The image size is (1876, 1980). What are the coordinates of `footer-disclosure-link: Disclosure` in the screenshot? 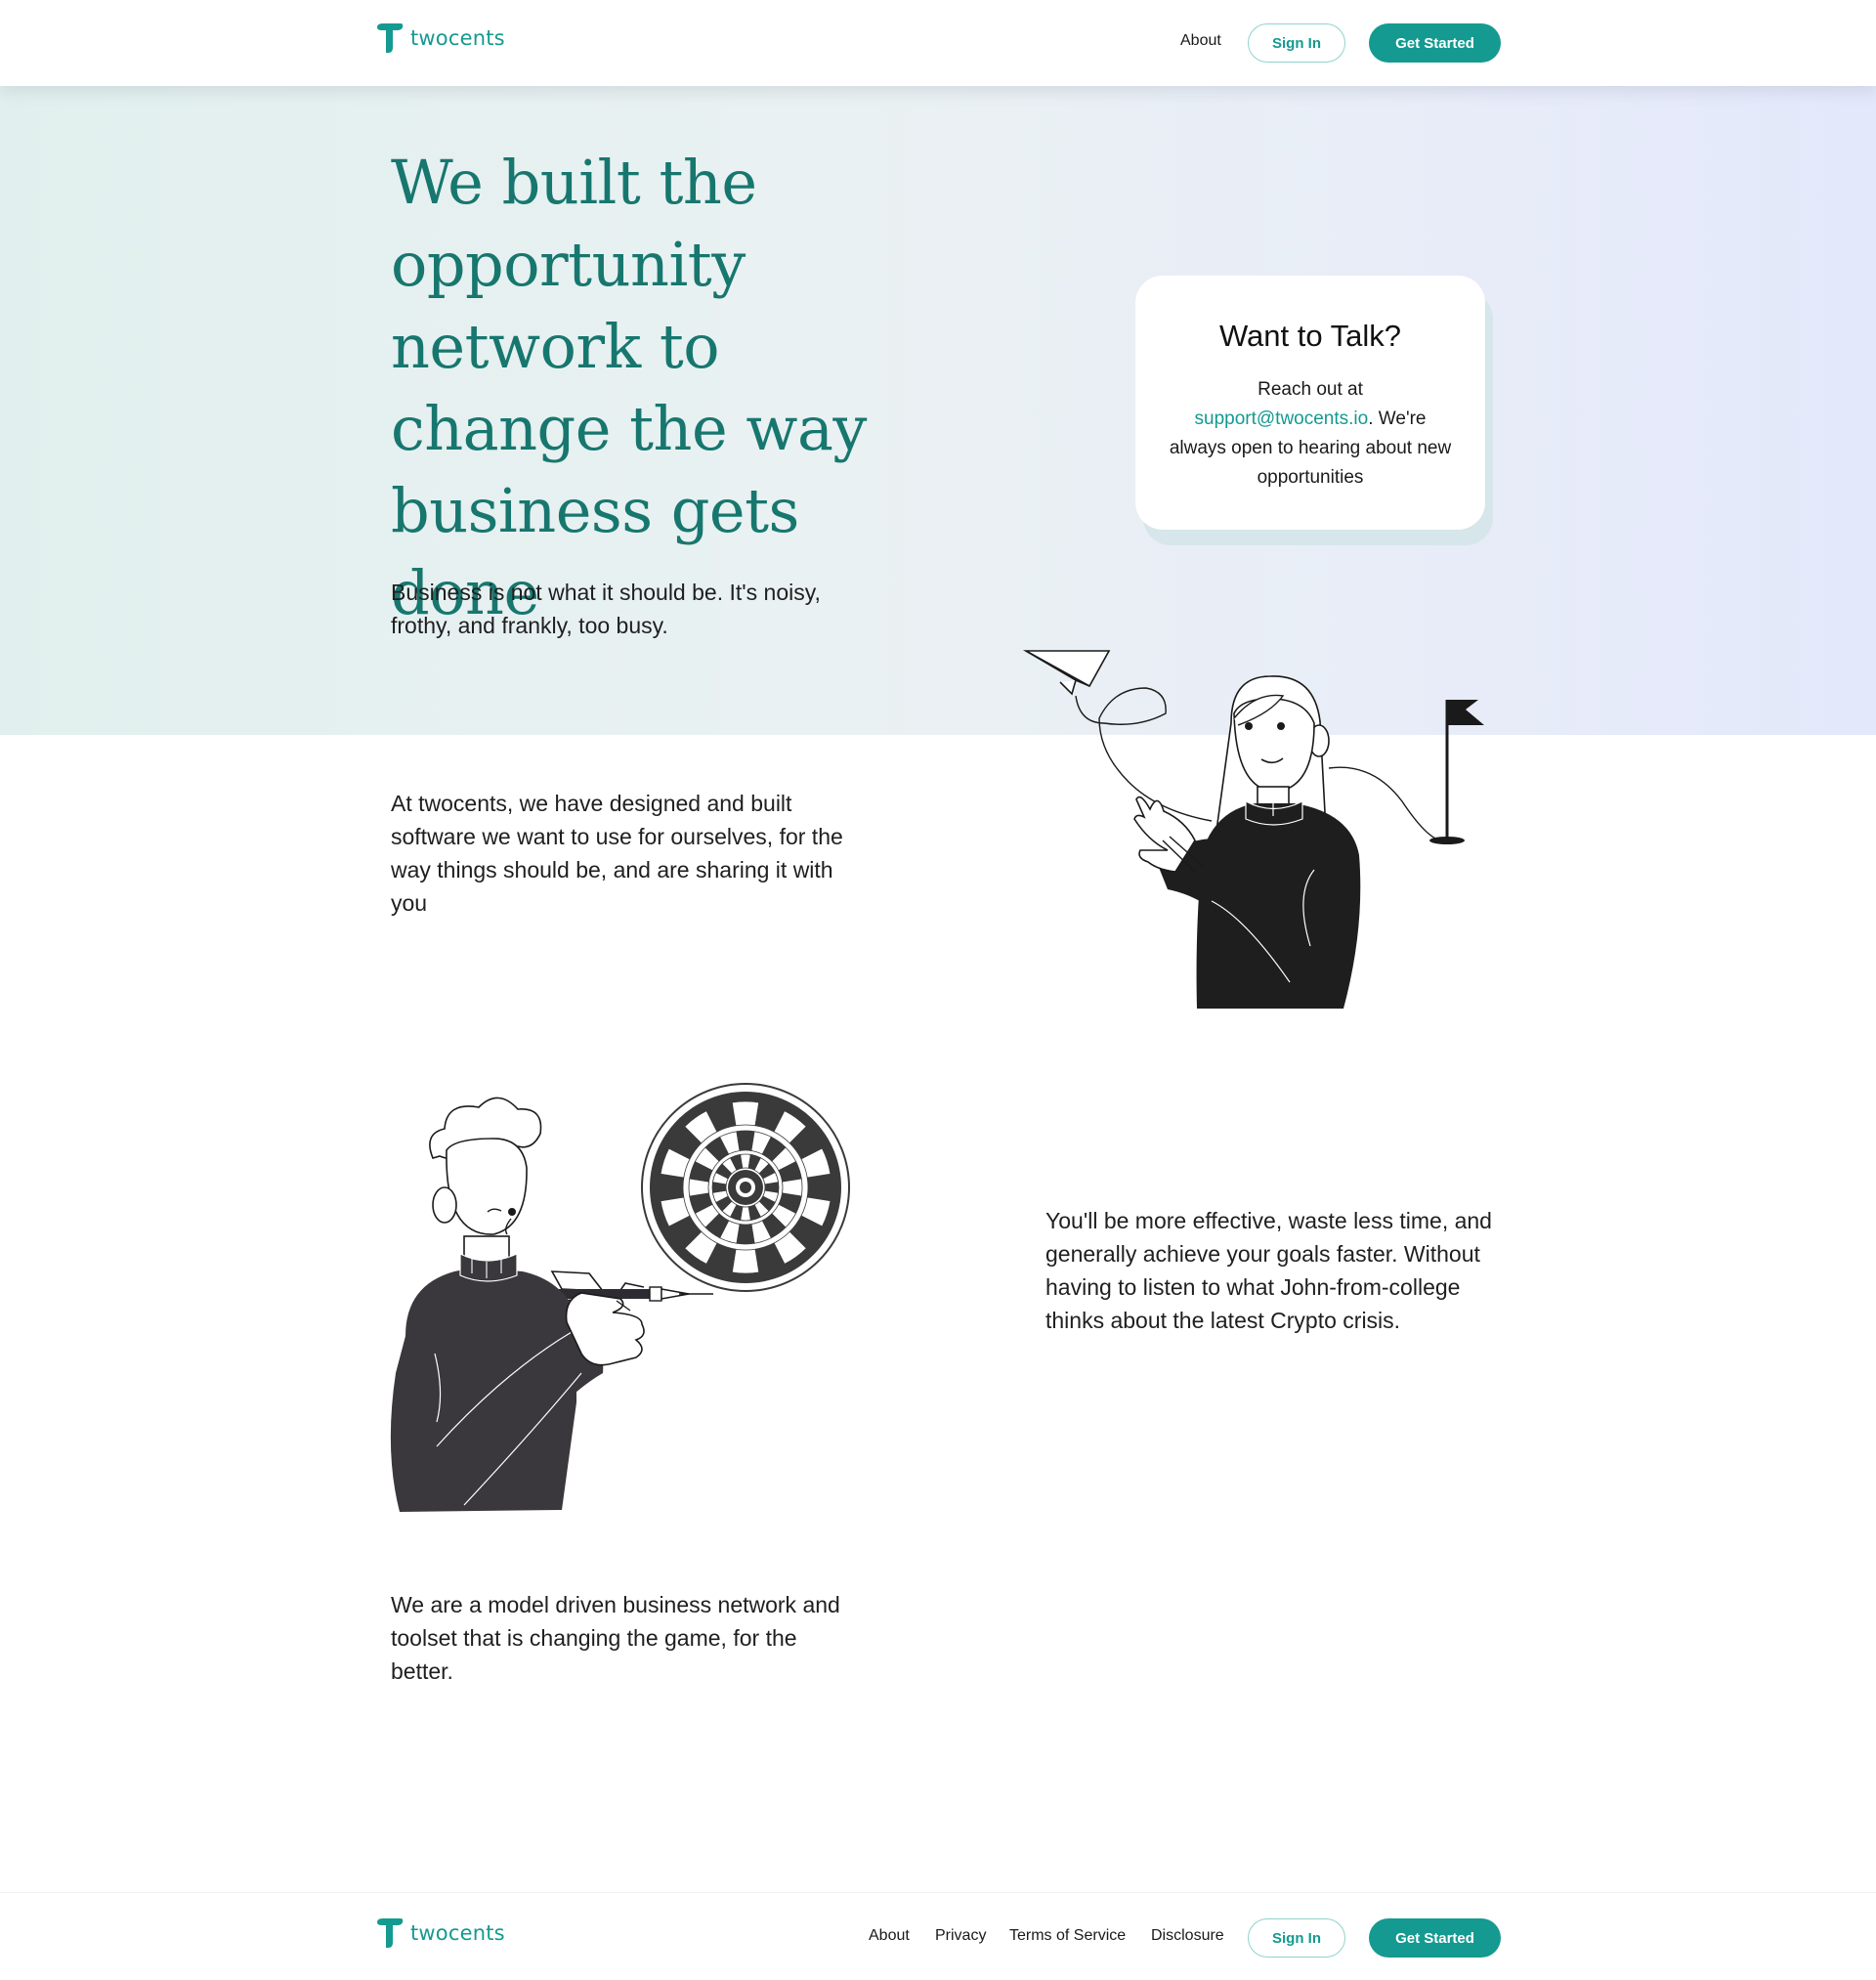 It's located at (1187, 1936).